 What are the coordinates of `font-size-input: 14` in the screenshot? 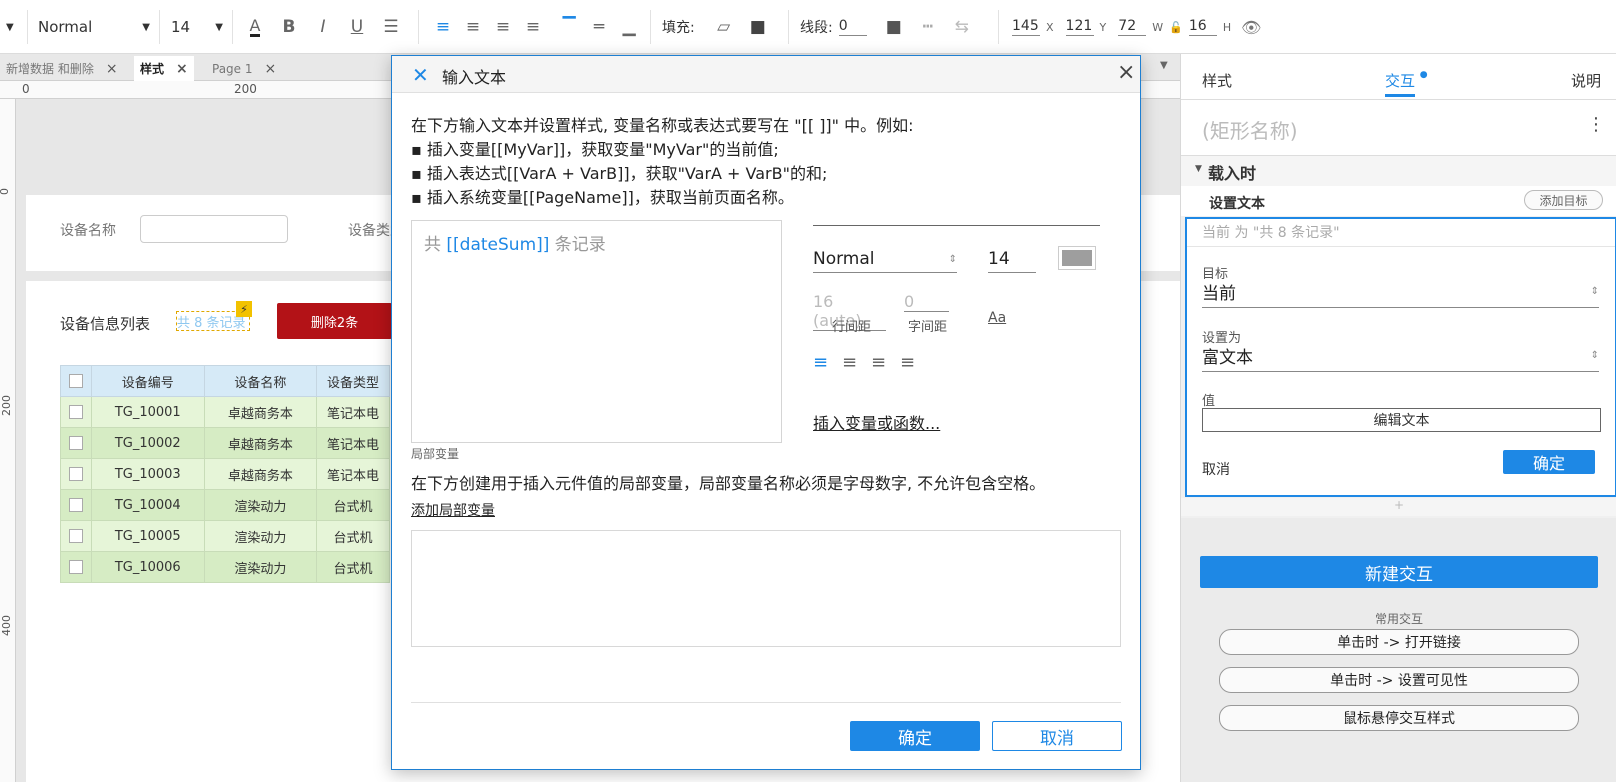 It's located at (1012, 261).